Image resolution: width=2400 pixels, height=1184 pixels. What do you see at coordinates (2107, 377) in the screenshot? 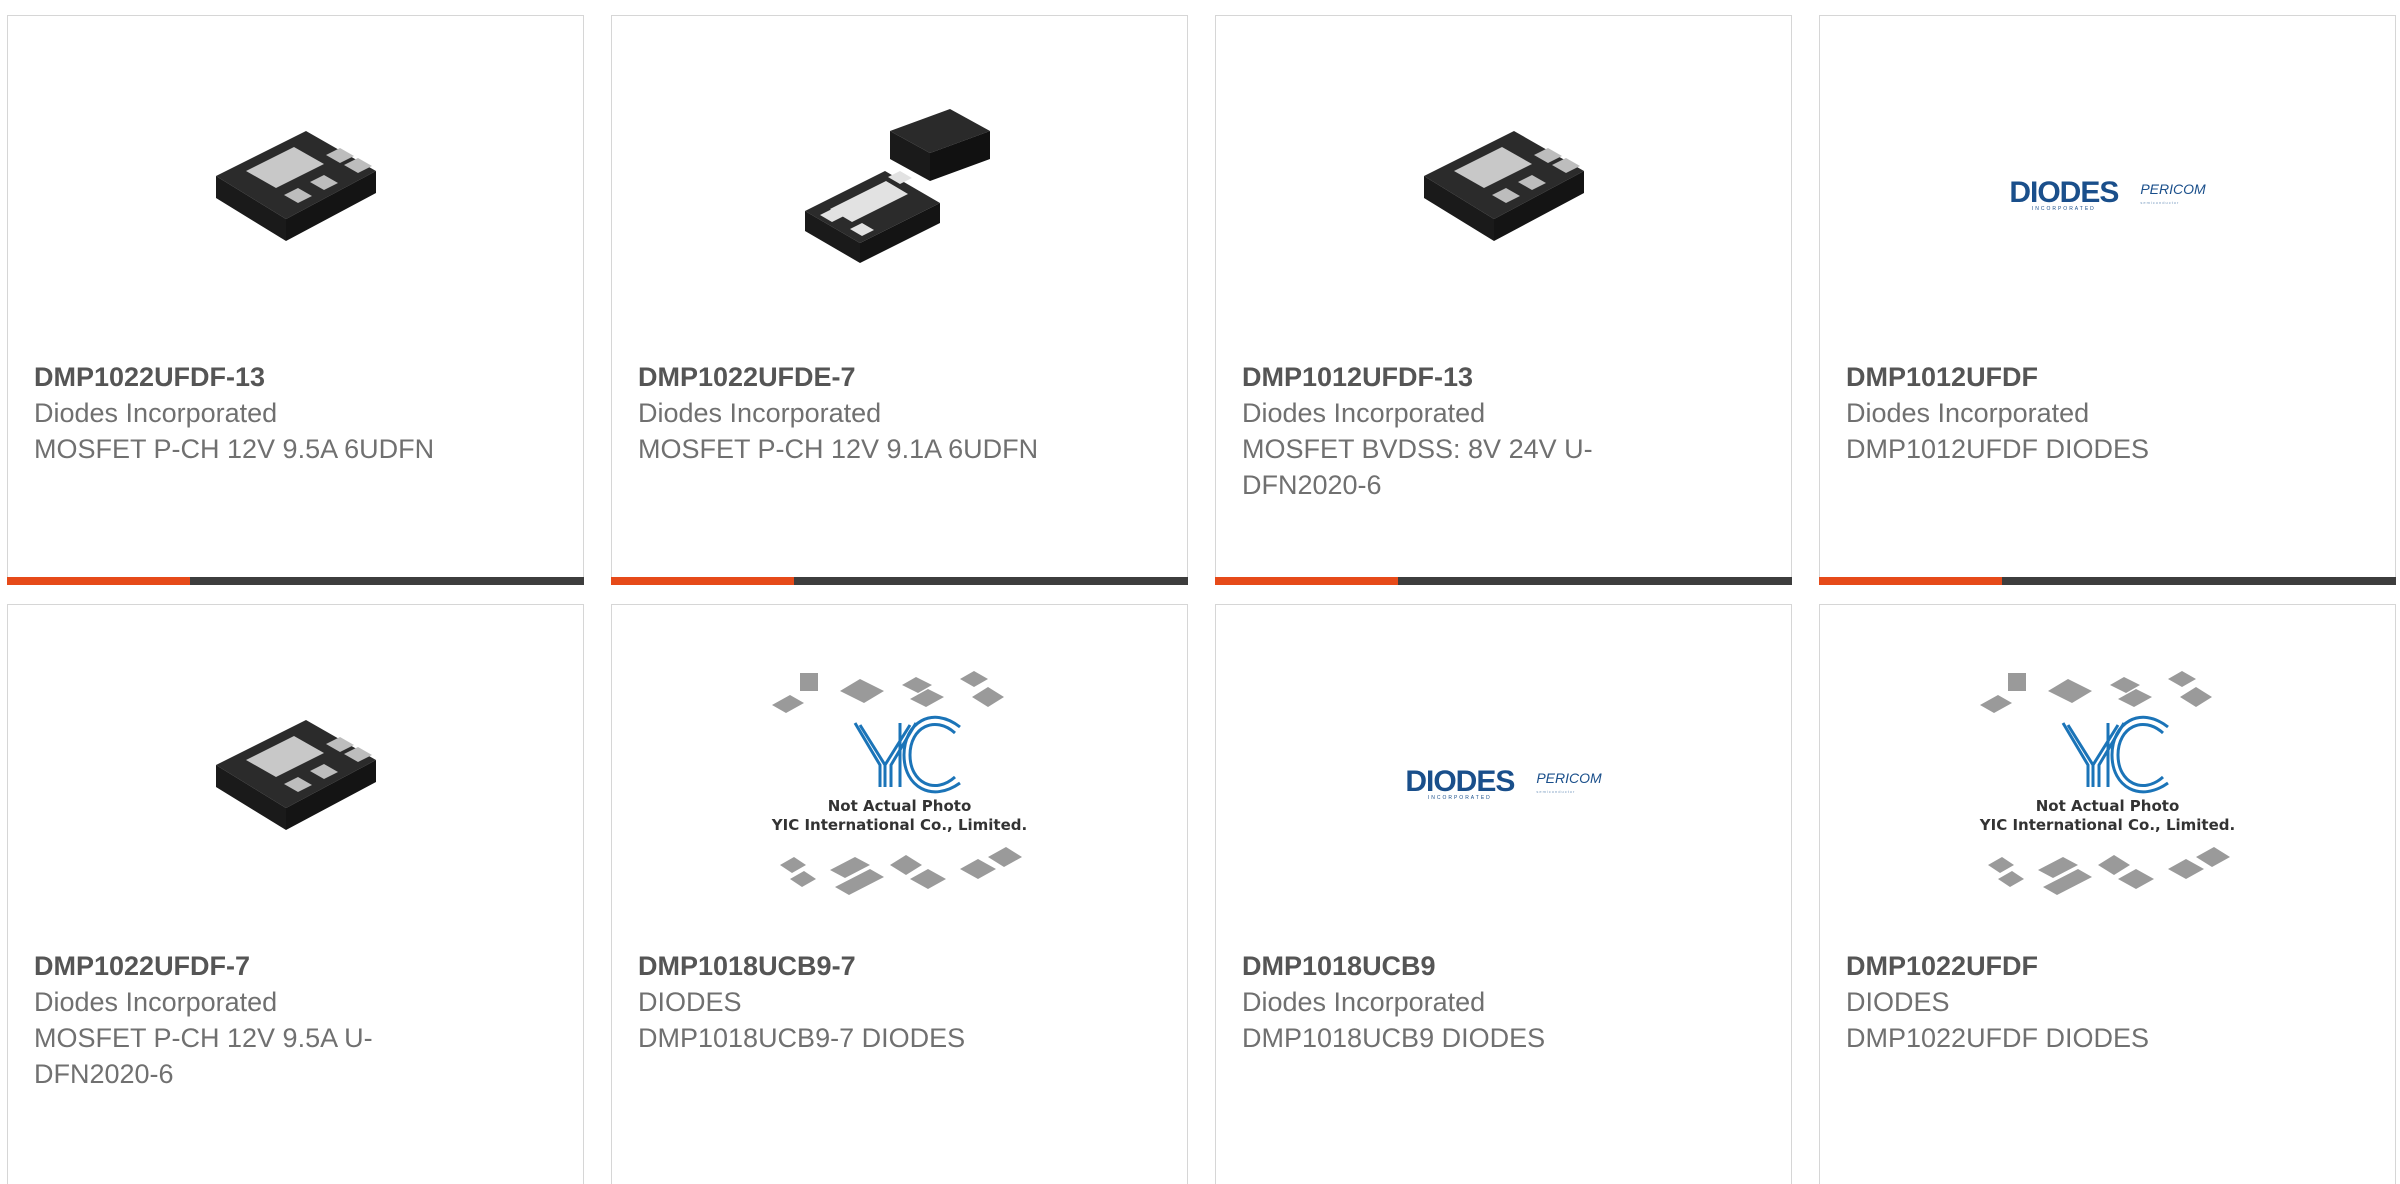
I see `part-number: DMP1012UFDF` at bounding box center [2107, 377].